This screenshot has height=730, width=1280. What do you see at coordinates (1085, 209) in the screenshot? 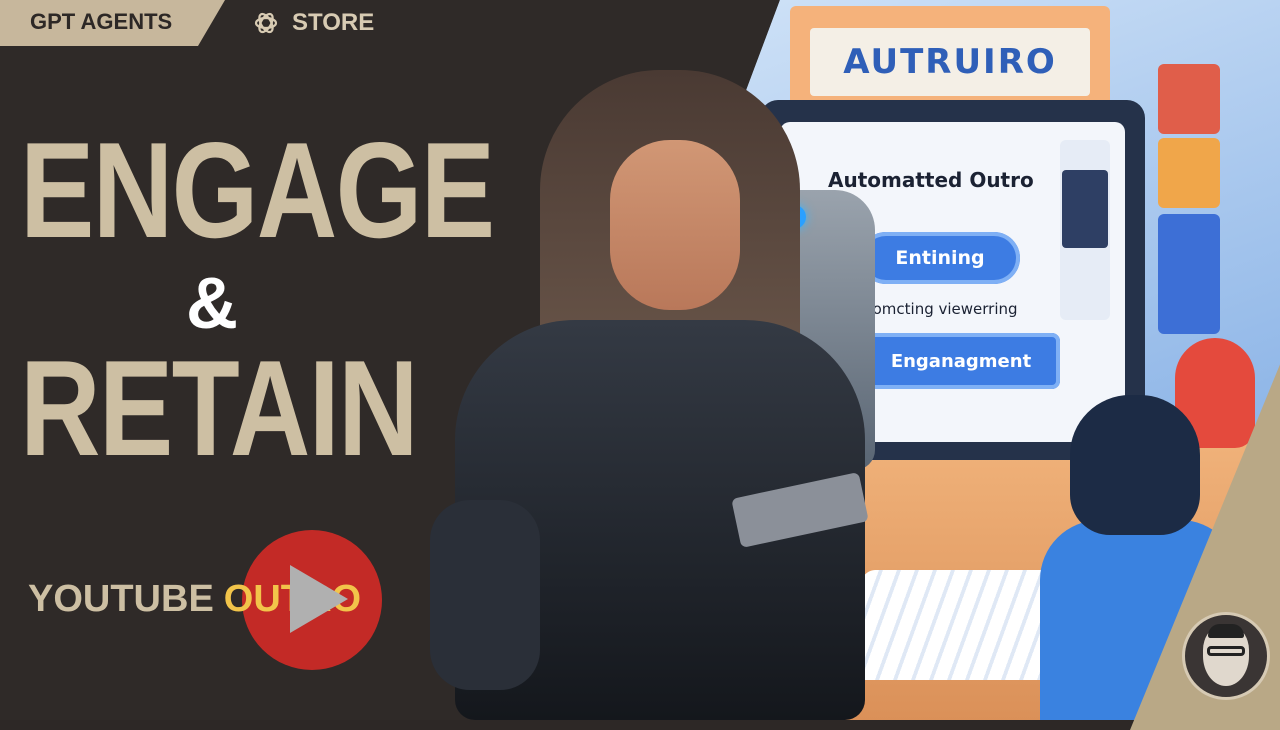
I see `presenter-avatar` at bounding box center [1085, 209].